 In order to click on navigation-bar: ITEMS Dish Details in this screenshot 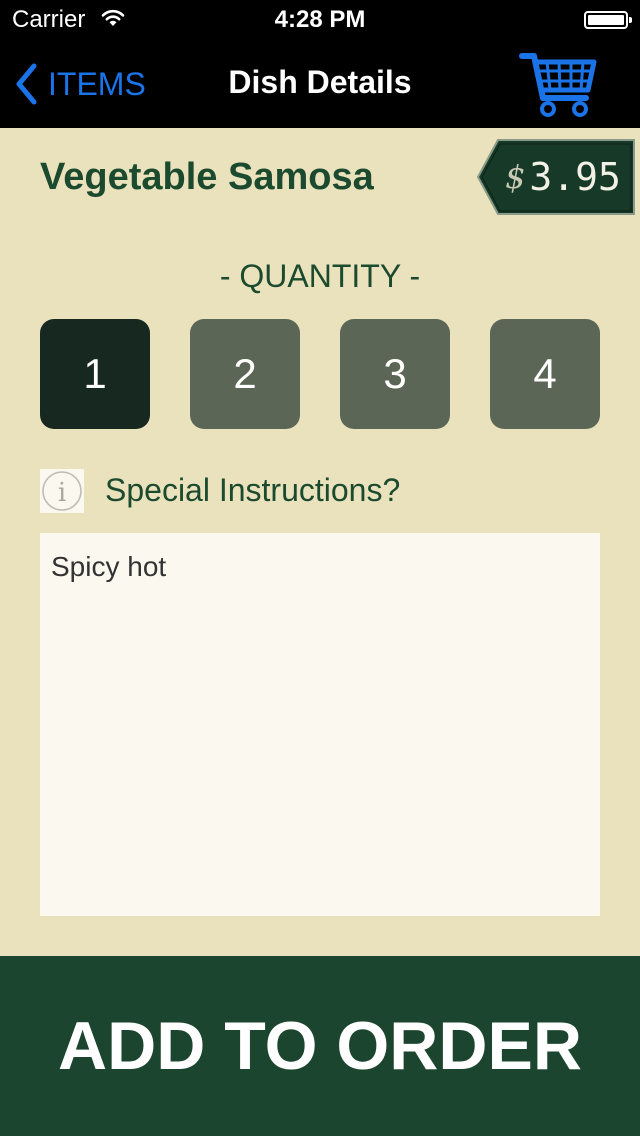, I will do `click(320, 84)`.